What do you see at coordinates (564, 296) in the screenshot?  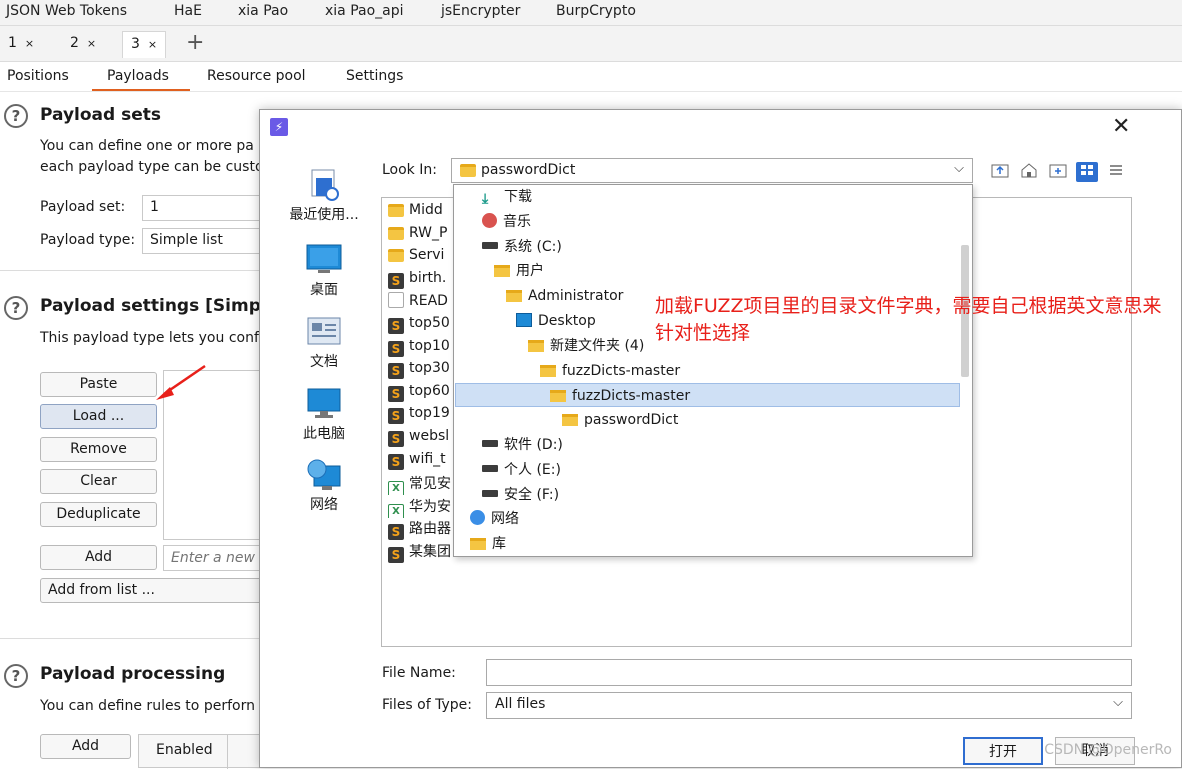 I see `dropdown-item: Administrator` at bounding box center [564, 296].